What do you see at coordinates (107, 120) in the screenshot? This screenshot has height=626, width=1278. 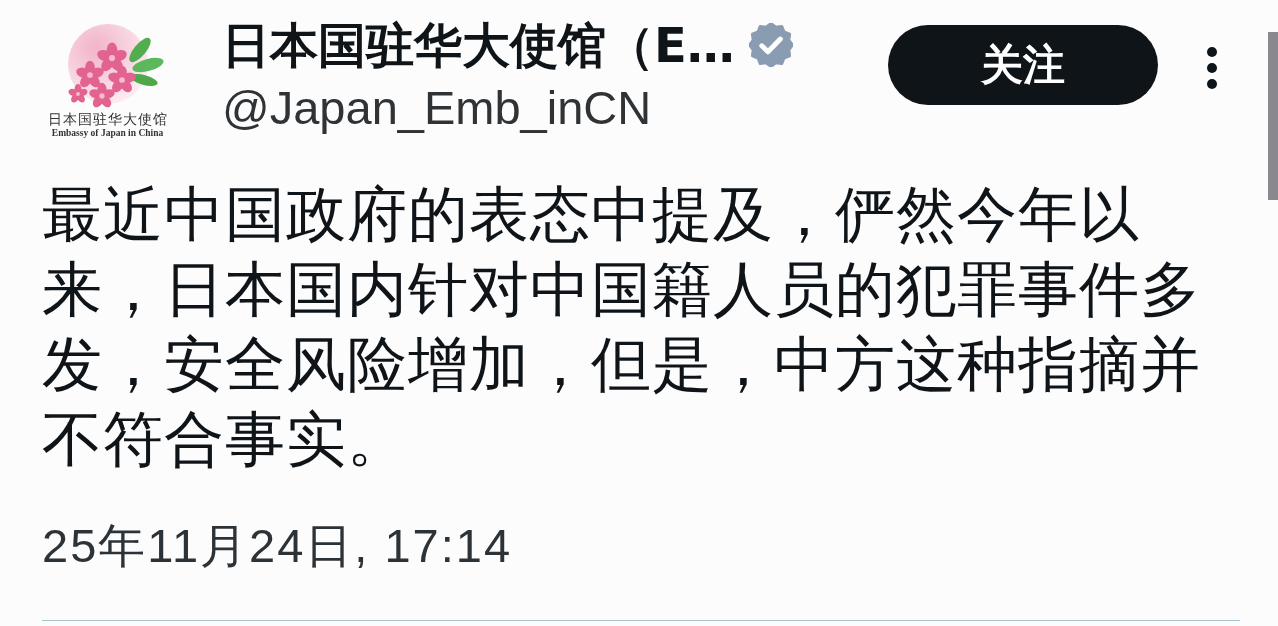 I see `logo-title: 日本国驻华大使馆` at bounding box center [107, 120].